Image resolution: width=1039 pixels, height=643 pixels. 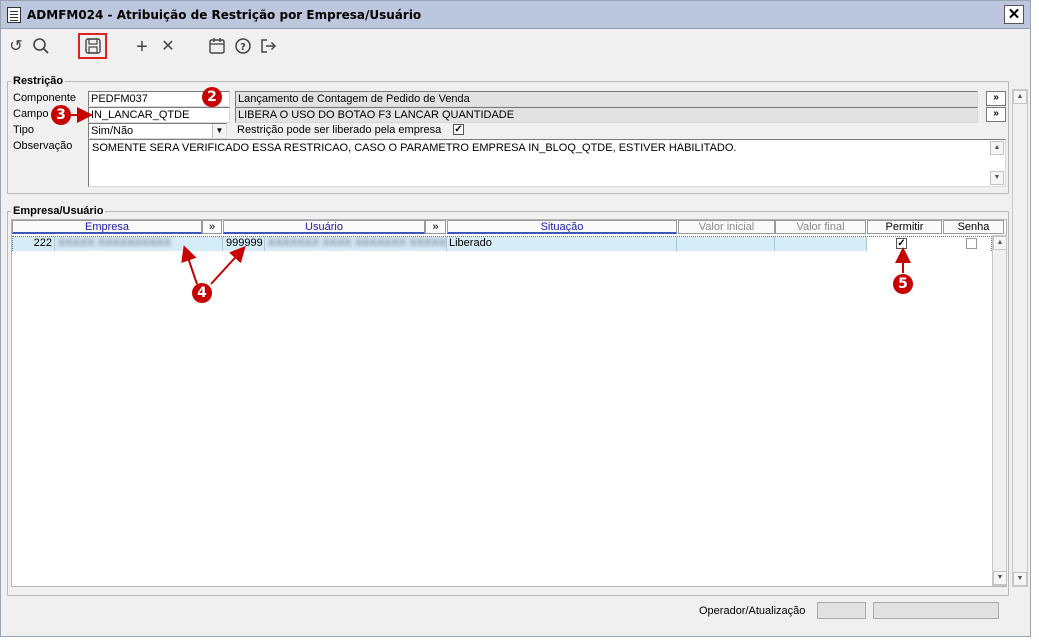 What do you see at coordinates (61, 115) in the screenshot?
I see `callout-badge-3: 3` at bounding box center [61, 115].